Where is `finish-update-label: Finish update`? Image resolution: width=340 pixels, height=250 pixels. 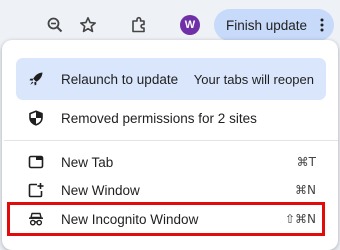
finish-update-label: Finish update is located at coordinates (267, 25).